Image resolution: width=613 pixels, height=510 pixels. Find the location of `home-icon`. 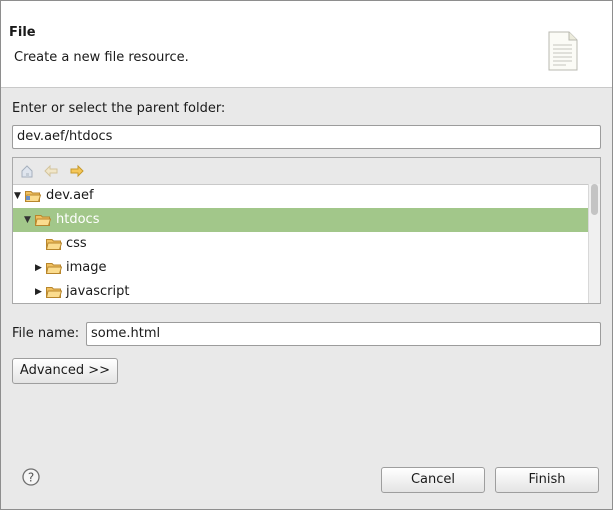

home-icon is located at coordinates (27, 171).